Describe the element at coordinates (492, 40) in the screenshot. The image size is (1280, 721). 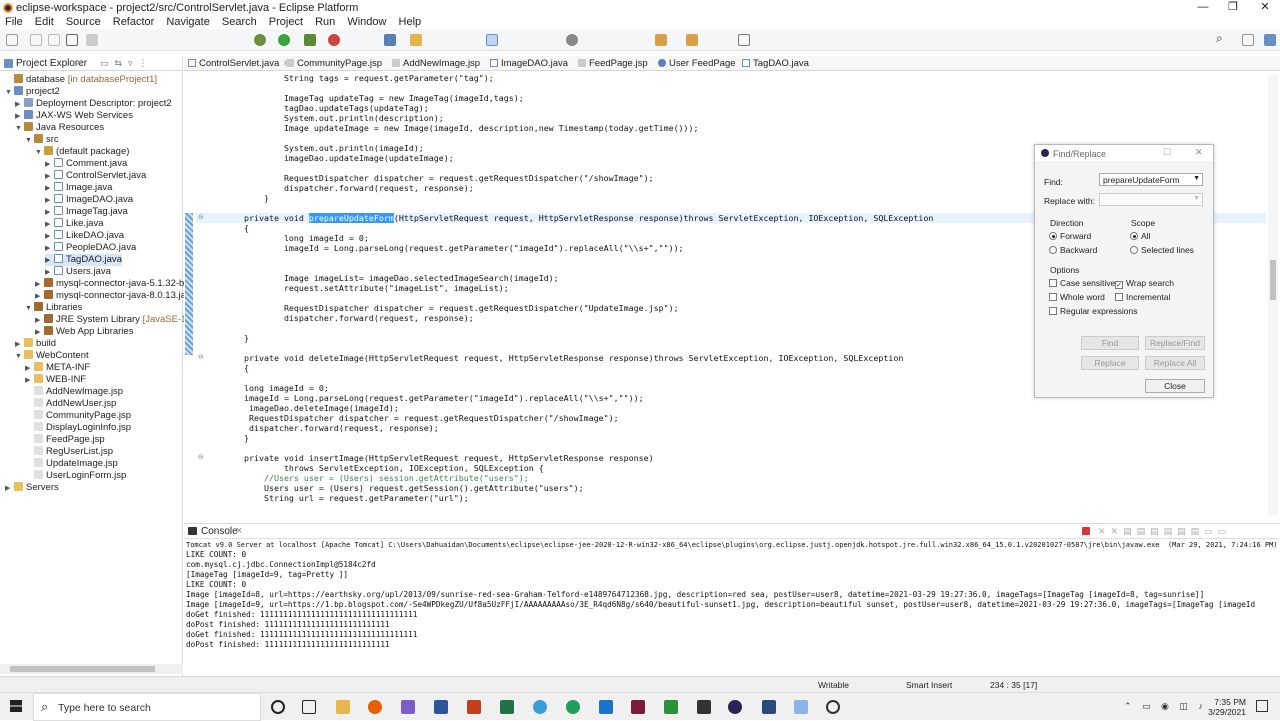
I see `mark-occurrences-icon` at that location.